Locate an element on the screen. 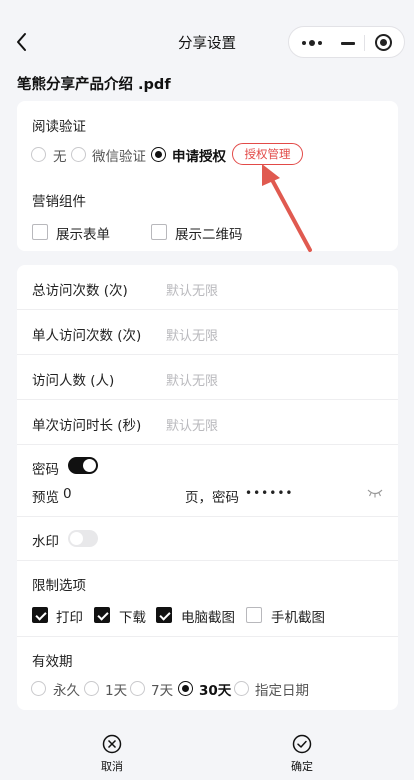  watermark-section: 水印 is located at coordinates (207, 539).